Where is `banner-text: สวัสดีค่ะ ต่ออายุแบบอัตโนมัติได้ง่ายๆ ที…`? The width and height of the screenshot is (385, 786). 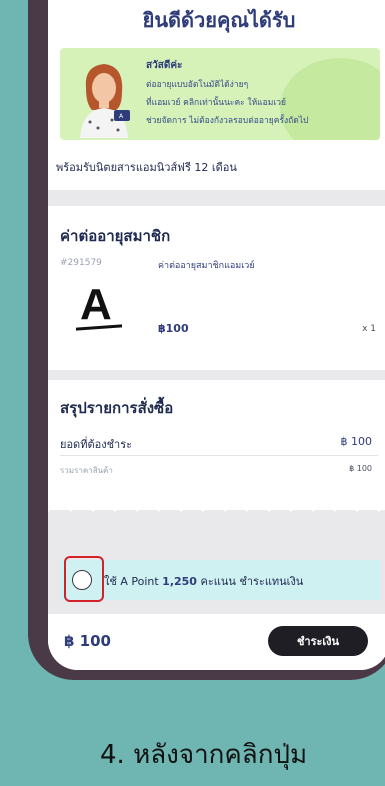 banner-text: สวัสดีค่ะ ต่ออายุแบบอัตโนมัติได้ง่ายๆ ที… is located at coordinates (227, 92).